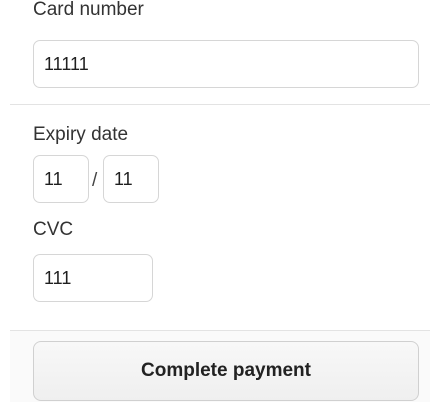 The image size is (430, 402). I want to click on cvc-input: 111, so click(93, 278).